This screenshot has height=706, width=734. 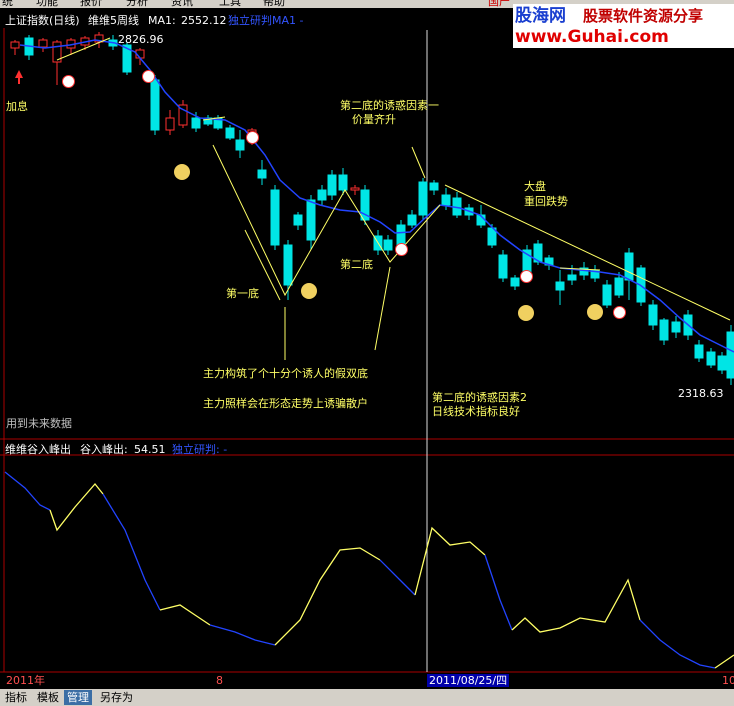 What do you see at coordinates (242, 293) in the screenshot?
I see `annotation-first-bottom: 第一底` at bounding box center [242, 293].